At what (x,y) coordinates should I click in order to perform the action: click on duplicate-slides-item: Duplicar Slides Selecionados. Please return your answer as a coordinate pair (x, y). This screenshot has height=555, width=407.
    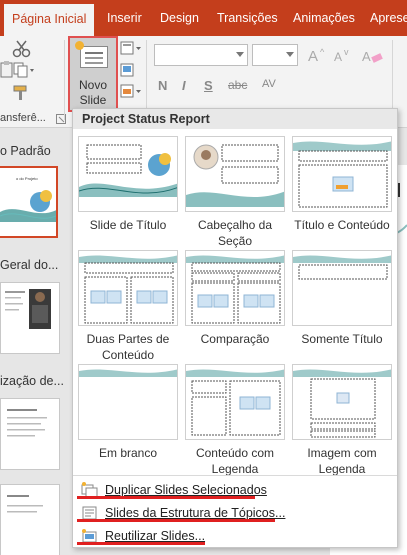
    Looking at the image, I should click on (234, 491).